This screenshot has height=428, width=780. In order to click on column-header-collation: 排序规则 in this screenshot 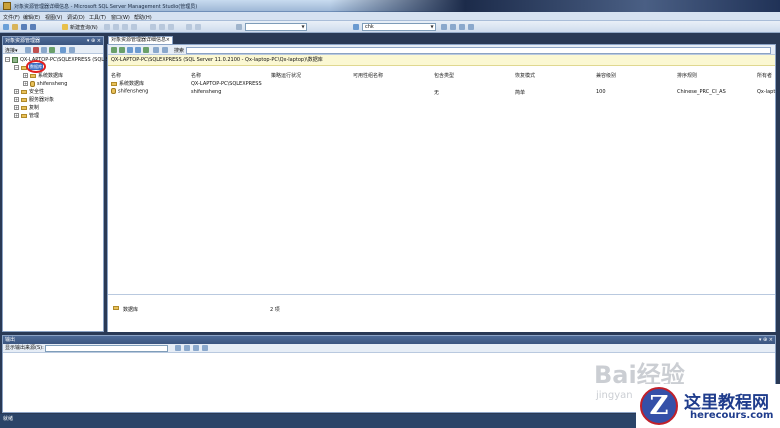, I will do `click(687, 75)`.